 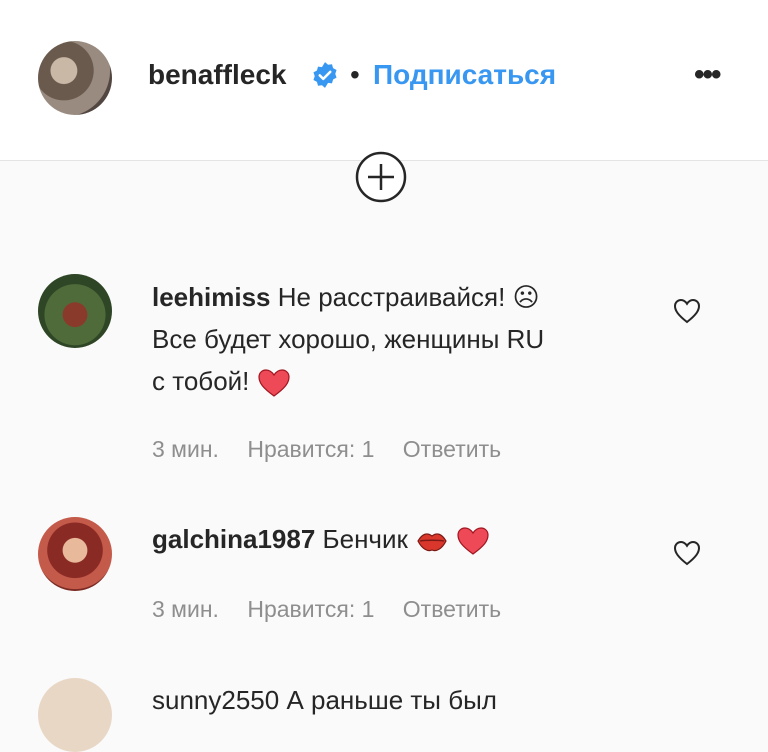 I want to click on comment-text-partial: sunny2550 А раньше ты был, so click(x=324, y=700).